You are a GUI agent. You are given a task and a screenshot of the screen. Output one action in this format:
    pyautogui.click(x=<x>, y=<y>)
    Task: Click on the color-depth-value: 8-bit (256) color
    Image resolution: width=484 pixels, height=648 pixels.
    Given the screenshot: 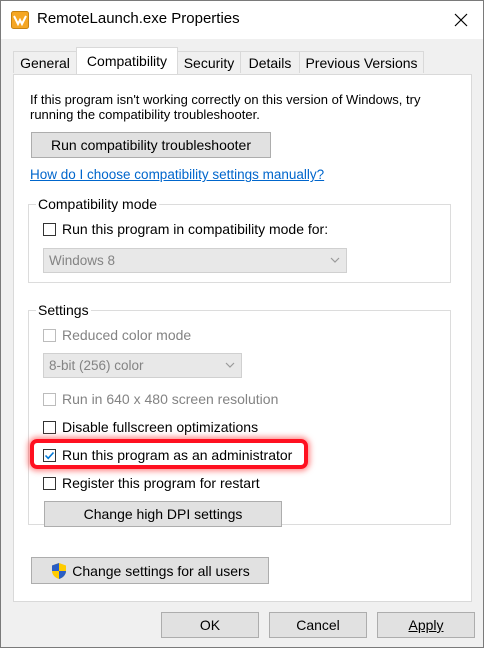 What is the action you would take?
    pyautogui.click(x=96, y=365)
    